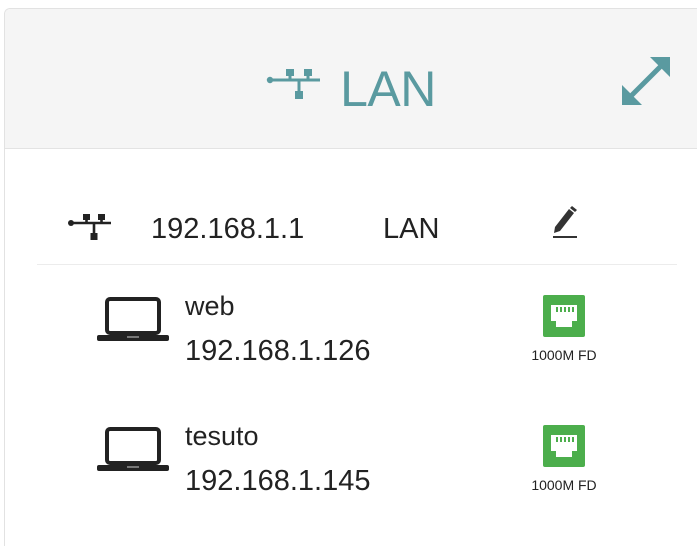 The width and height of the screenshot is (697, 546). Describe the element at coordinates (278, 481) in the screenshot. I see `client-ip: 192.168.1.145` at that location.